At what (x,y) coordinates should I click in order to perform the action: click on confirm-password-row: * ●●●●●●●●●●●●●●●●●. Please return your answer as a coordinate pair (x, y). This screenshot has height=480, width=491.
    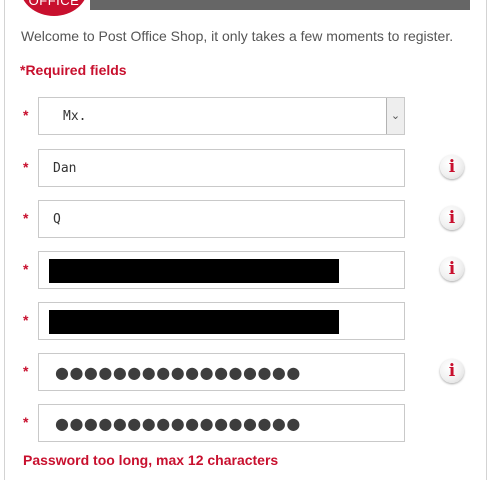
    Looking at the image, I should click on (245, 423).